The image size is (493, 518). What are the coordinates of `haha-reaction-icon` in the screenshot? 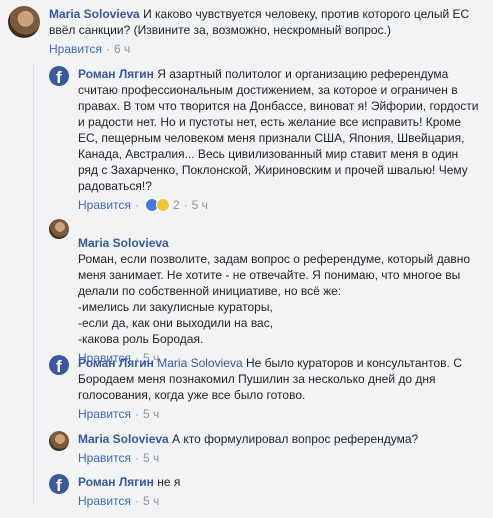 It's located at (162, 205).